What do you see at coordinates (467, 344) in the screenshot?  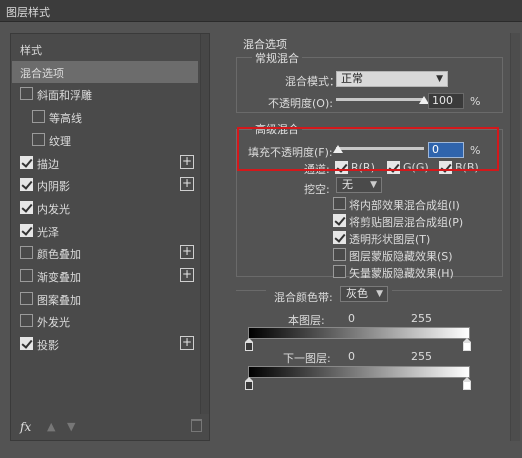 I see `this-layer-white-slider` at bounding box center [467, 344].